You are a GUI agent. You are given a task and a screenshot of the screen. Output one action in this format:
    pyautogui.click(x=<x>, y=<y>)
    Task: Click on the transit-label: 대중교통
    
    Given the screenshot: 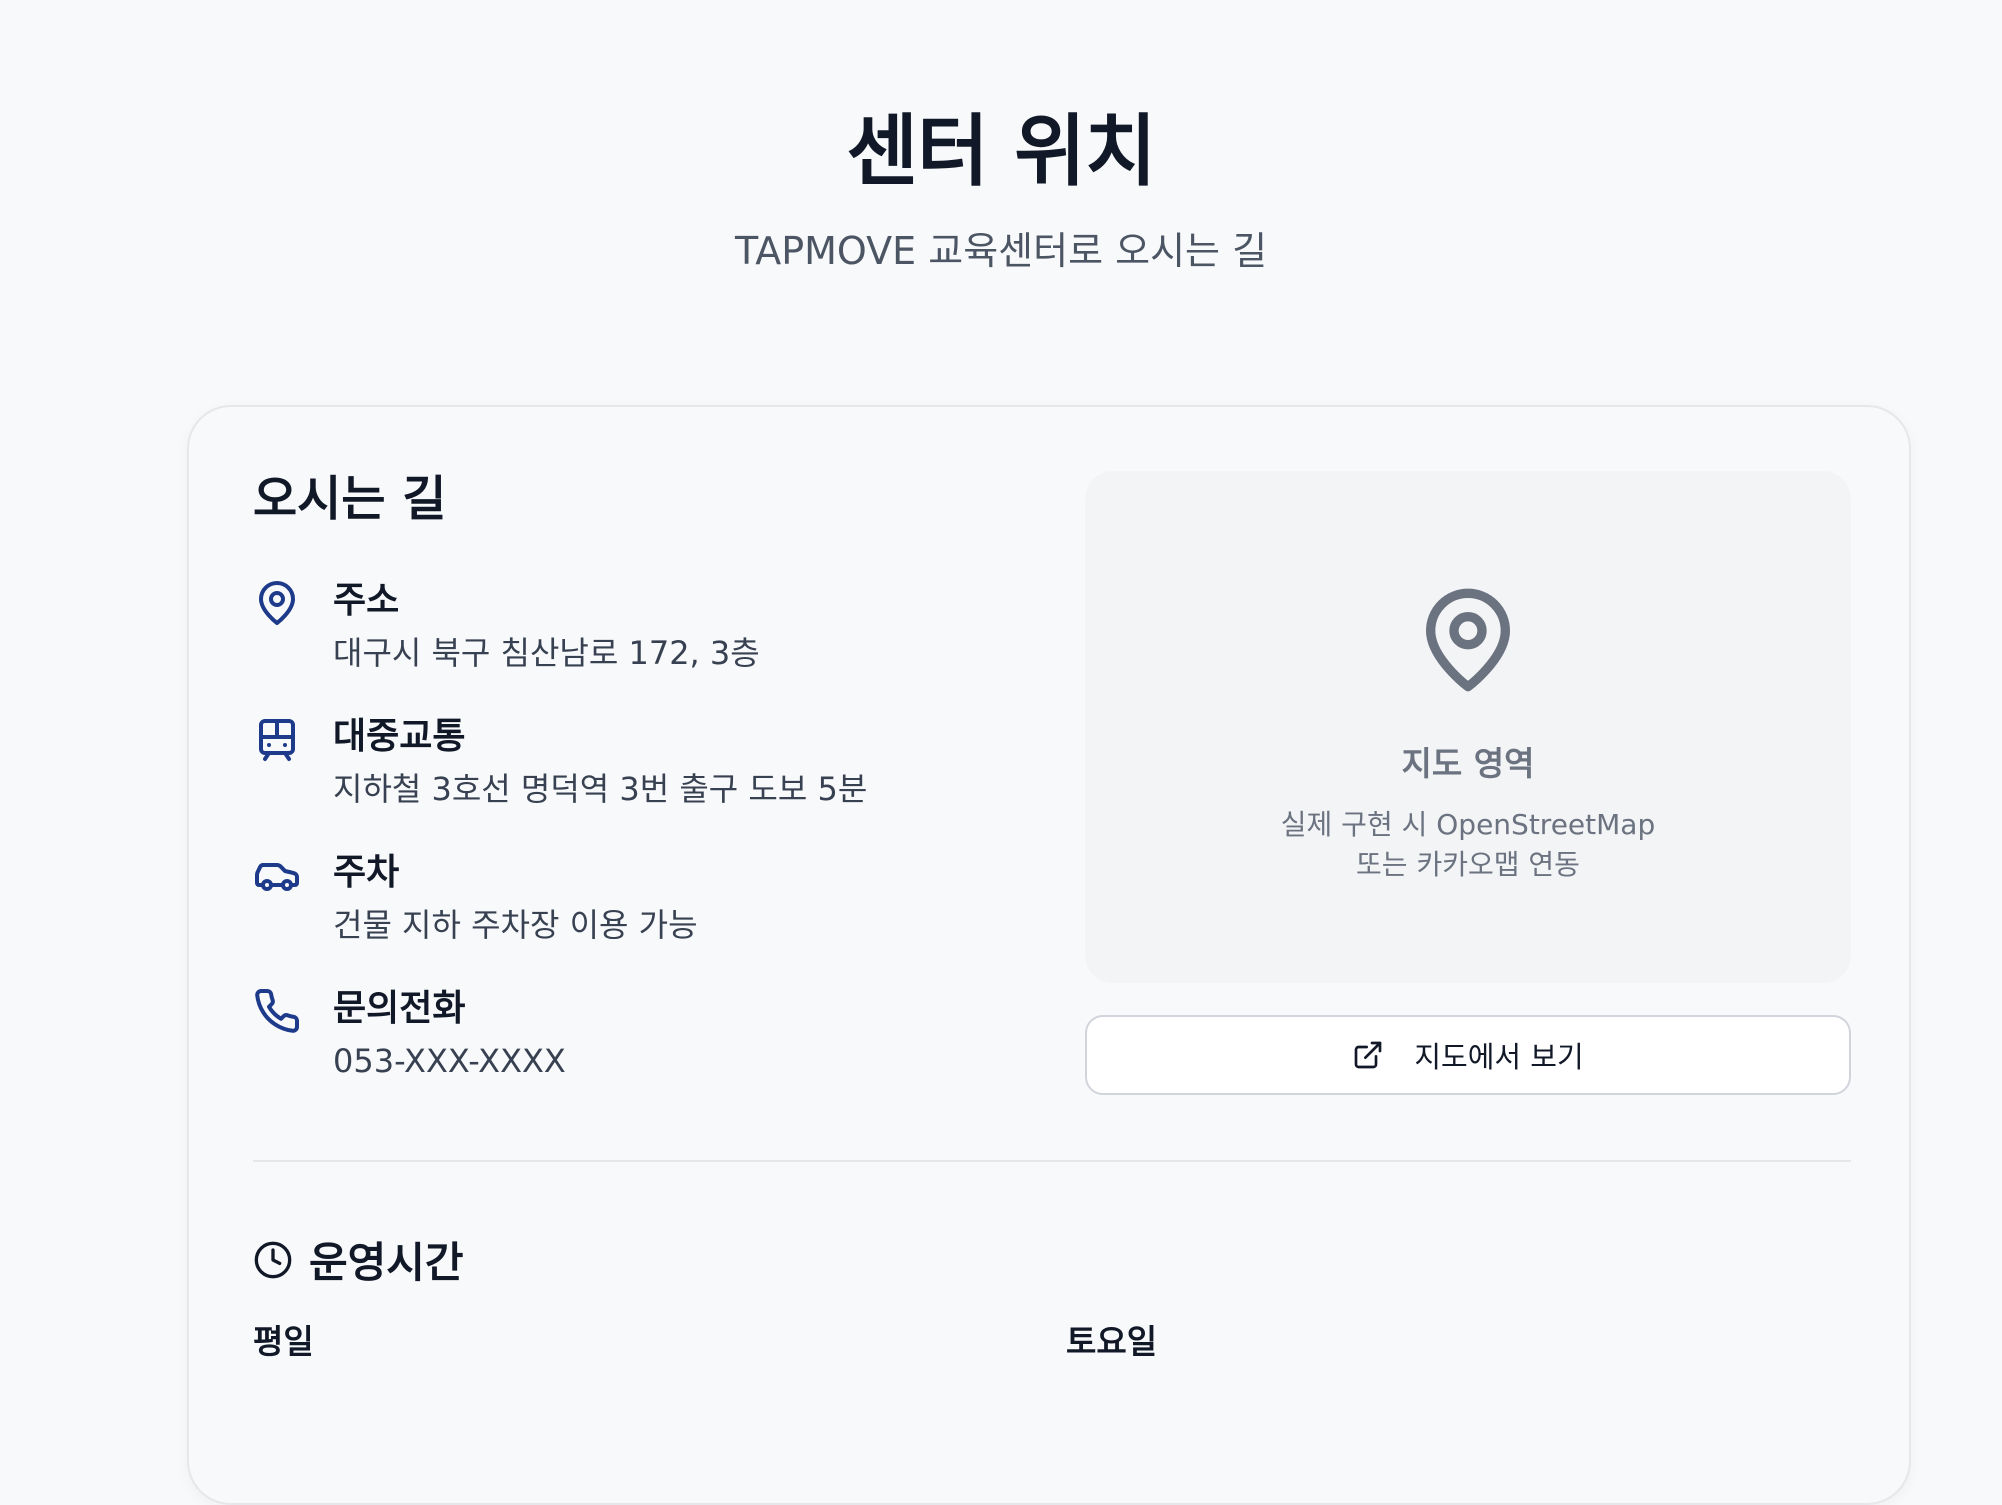 What is the action you would take?
    pyautogui.click(x=399, y=736)
    